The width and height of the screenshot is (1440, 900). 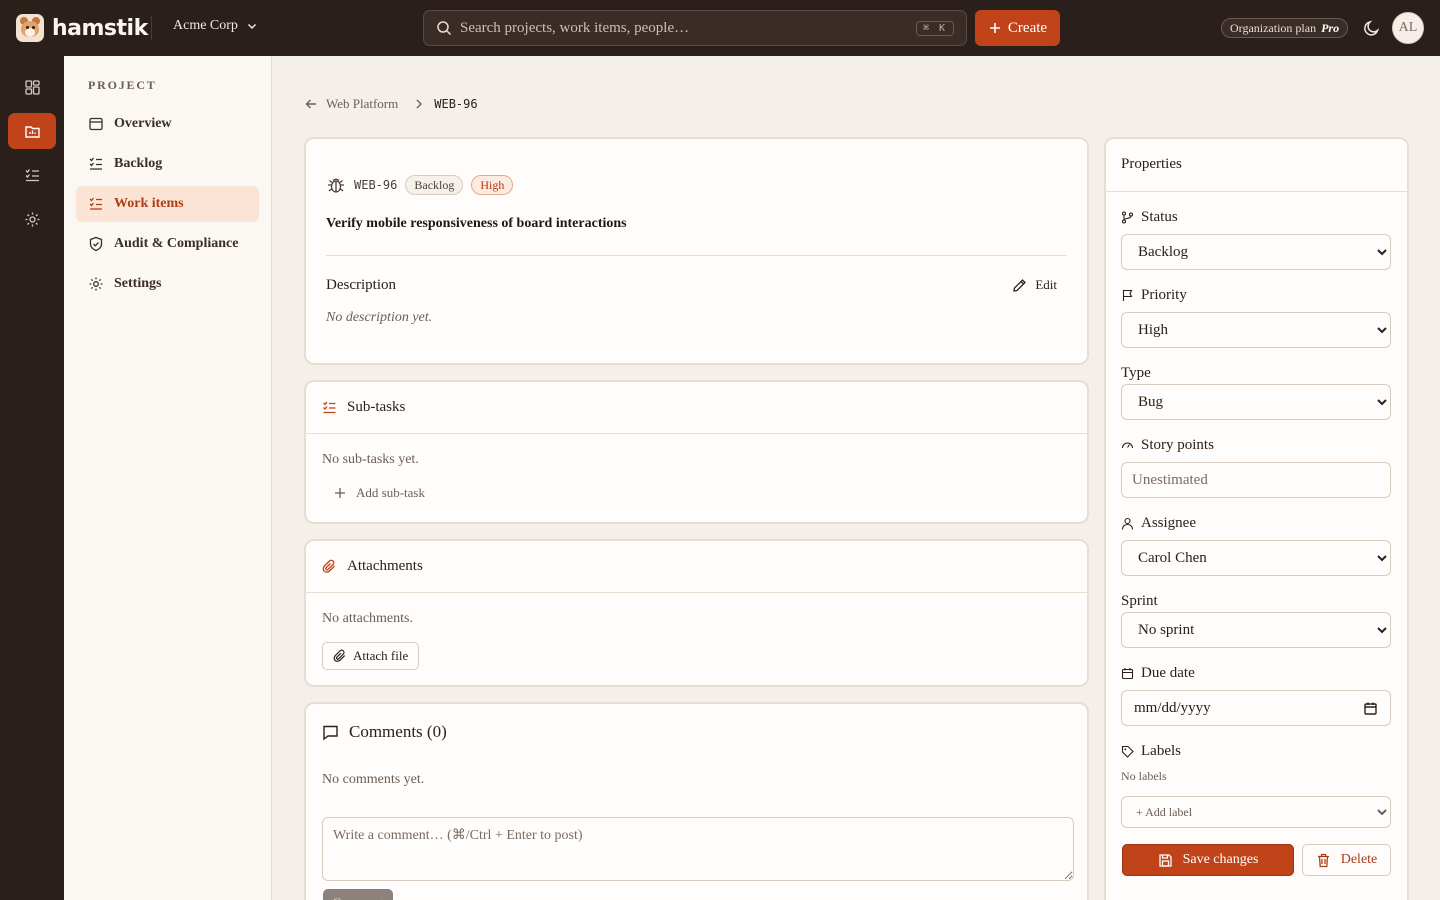 What do you see at coordinates (167, 284) in the screenshot?
I see `sidebar-item-settings: Settings` at bounding box center [167, 284].